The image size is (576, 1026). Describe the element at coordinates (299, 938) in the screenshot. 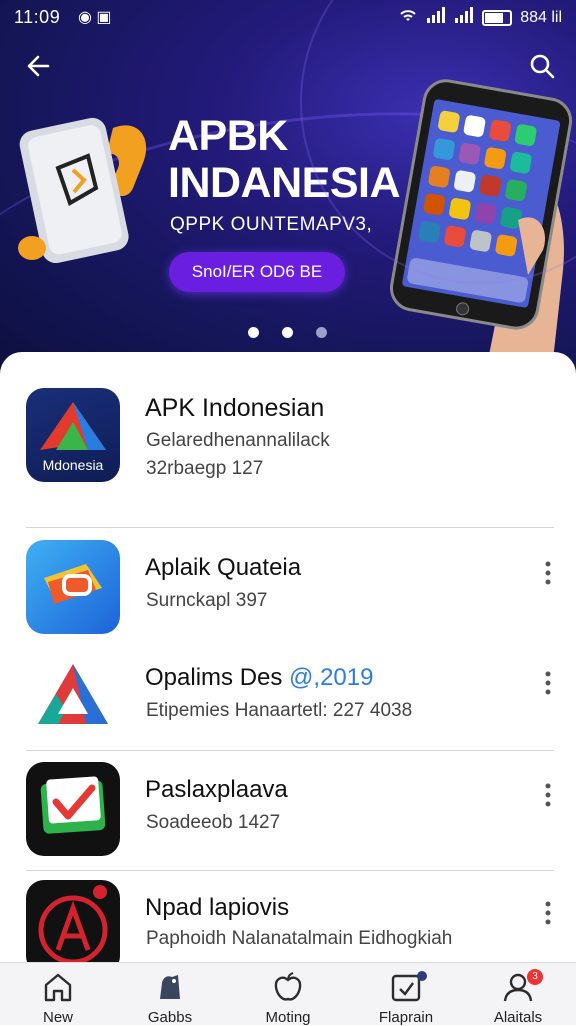

I see `app-meta: Paphoidh Nalanatalmain Eidhogkiah` at that location.